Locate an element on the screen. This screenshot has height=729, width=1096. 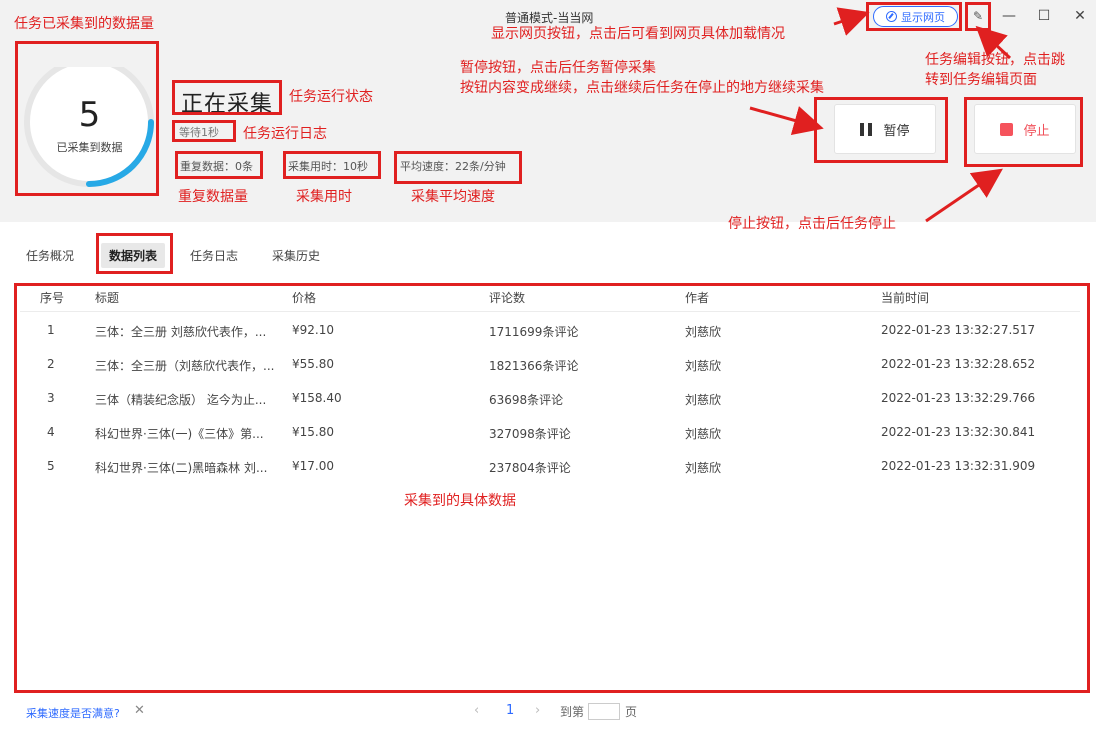
annotation-arrows is located at coordinates (880, 115).